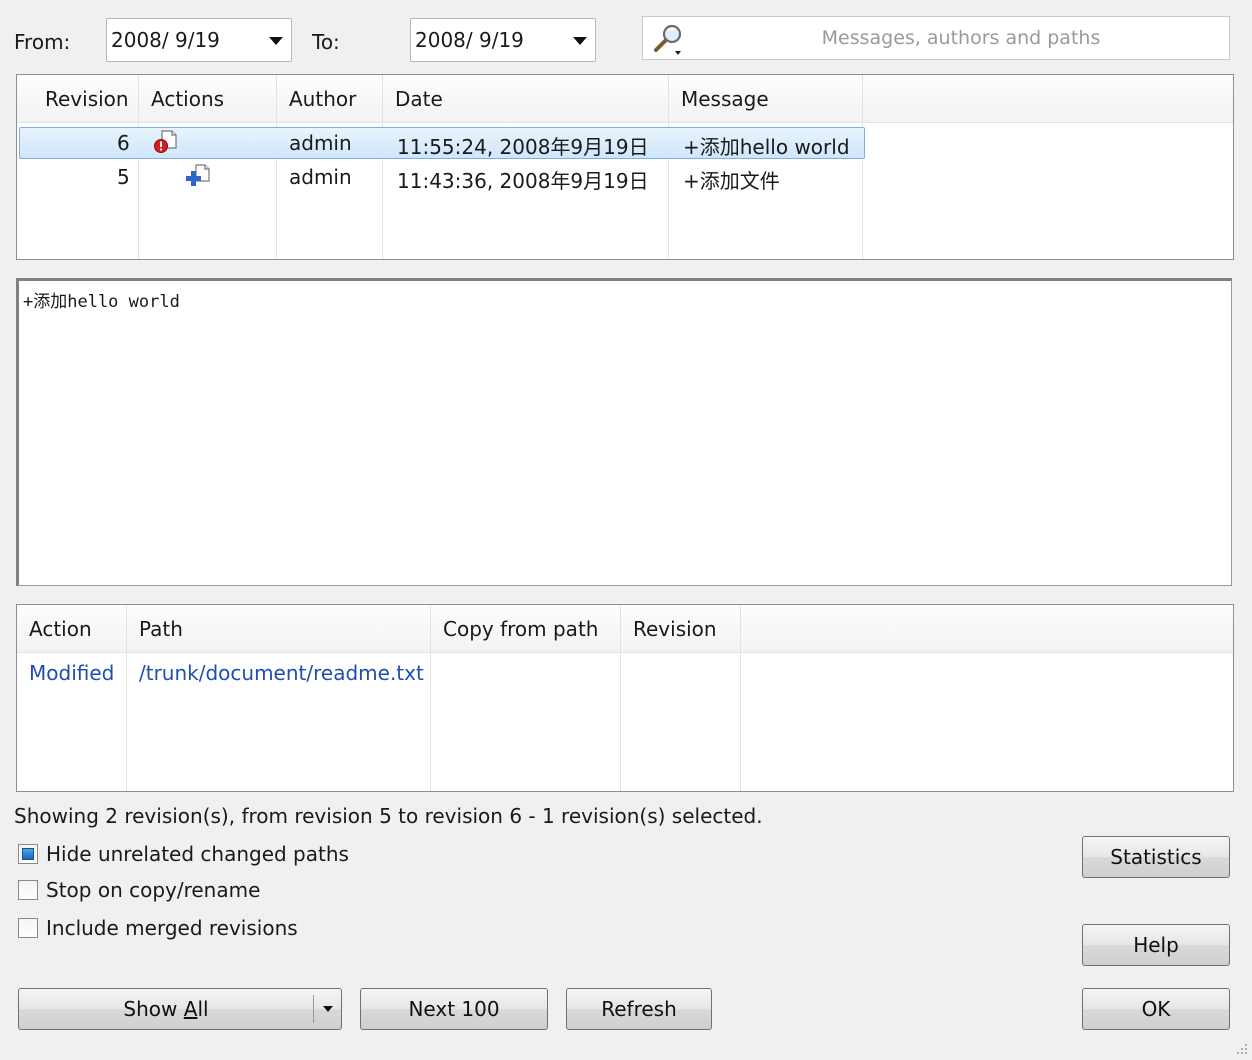 The width and height of the screenshot is (1252, 1060). Describe the element at coordinates (72, 629) in the screenshot. I see `column-header-action: Action` at that location.